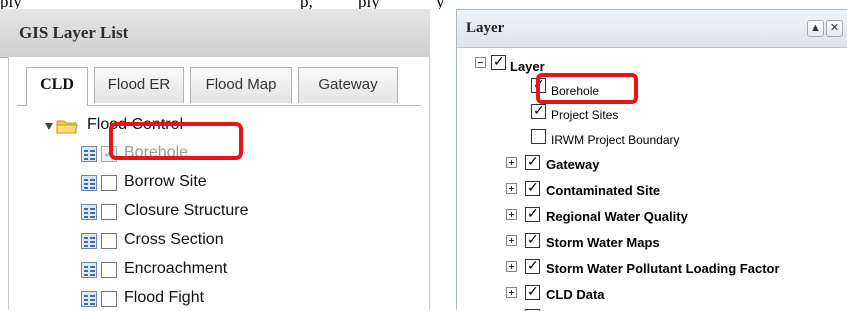 The height and width of the screenshot is (311, 847). I want to click on tree-node-irwm-project-boundary: IRWM Project Boundary, so click(631, 138).